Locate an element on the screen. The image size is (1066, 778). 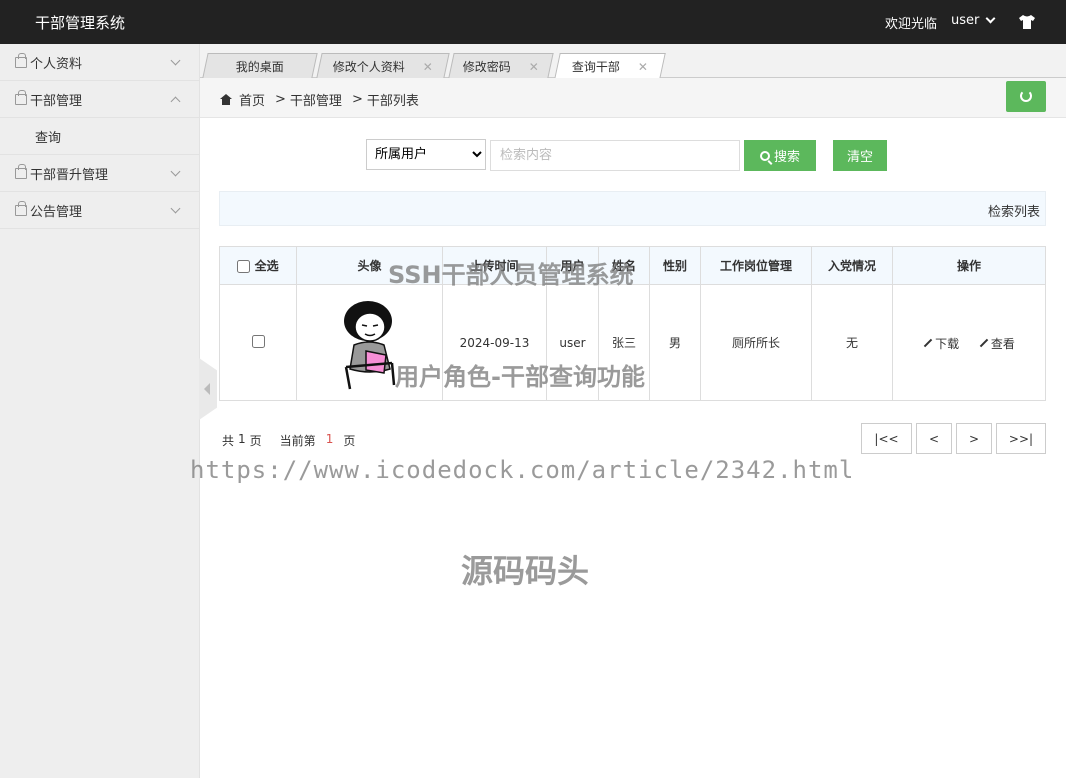
clear-button: 清空 is located at coordinates (860, 155).